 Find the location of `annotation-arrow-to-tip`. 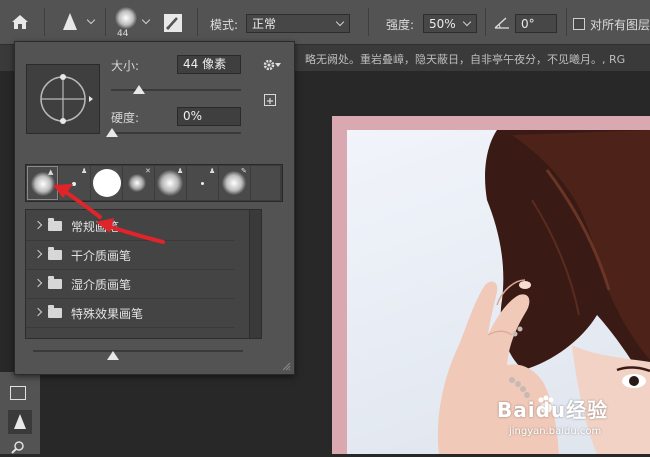

annotation-arrow-to-tip is located at coordinates (77, 201).